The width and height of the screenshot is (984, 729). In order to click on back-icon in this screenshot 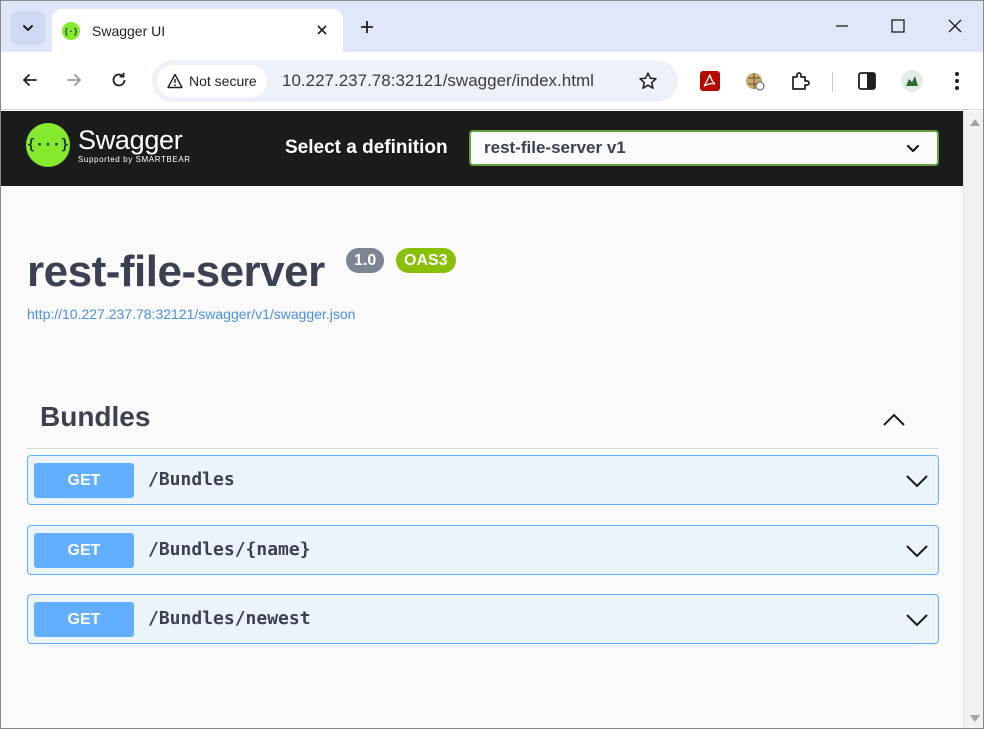, I will do `click(30, 80)`.